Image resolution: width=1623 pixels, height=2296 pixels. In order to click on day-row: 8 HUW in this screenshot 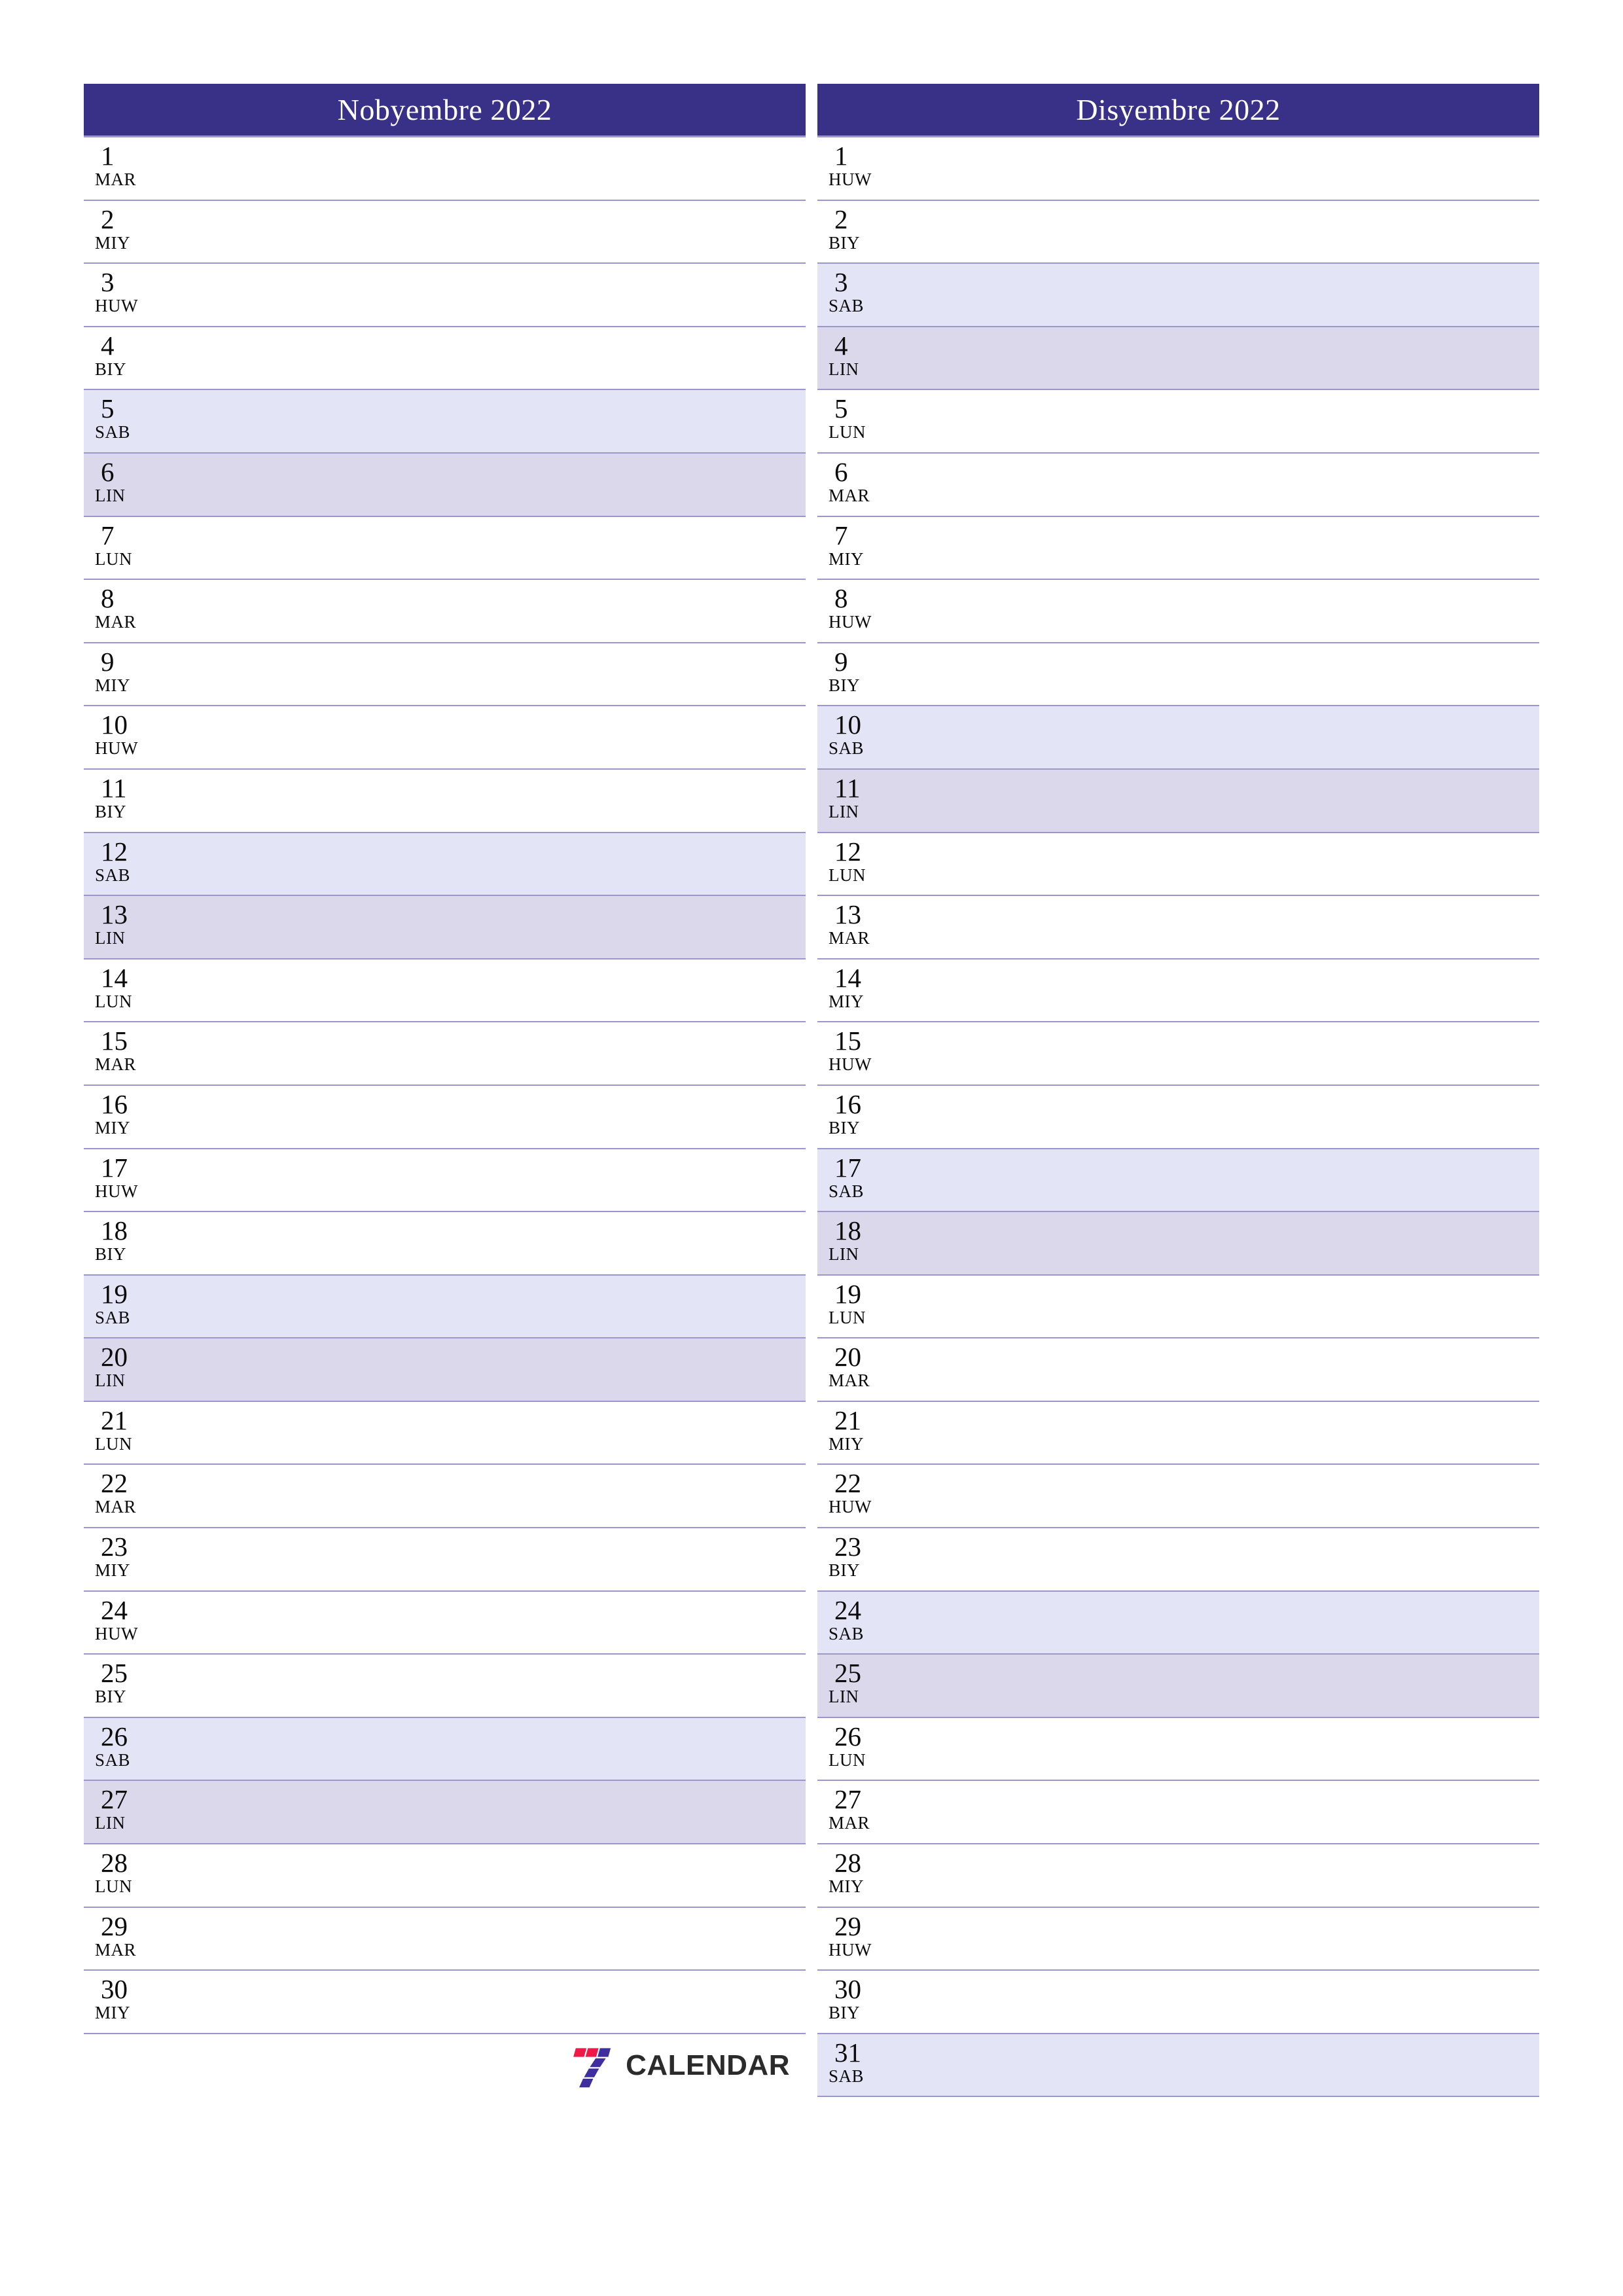, I will do `click(1178, 611)`.